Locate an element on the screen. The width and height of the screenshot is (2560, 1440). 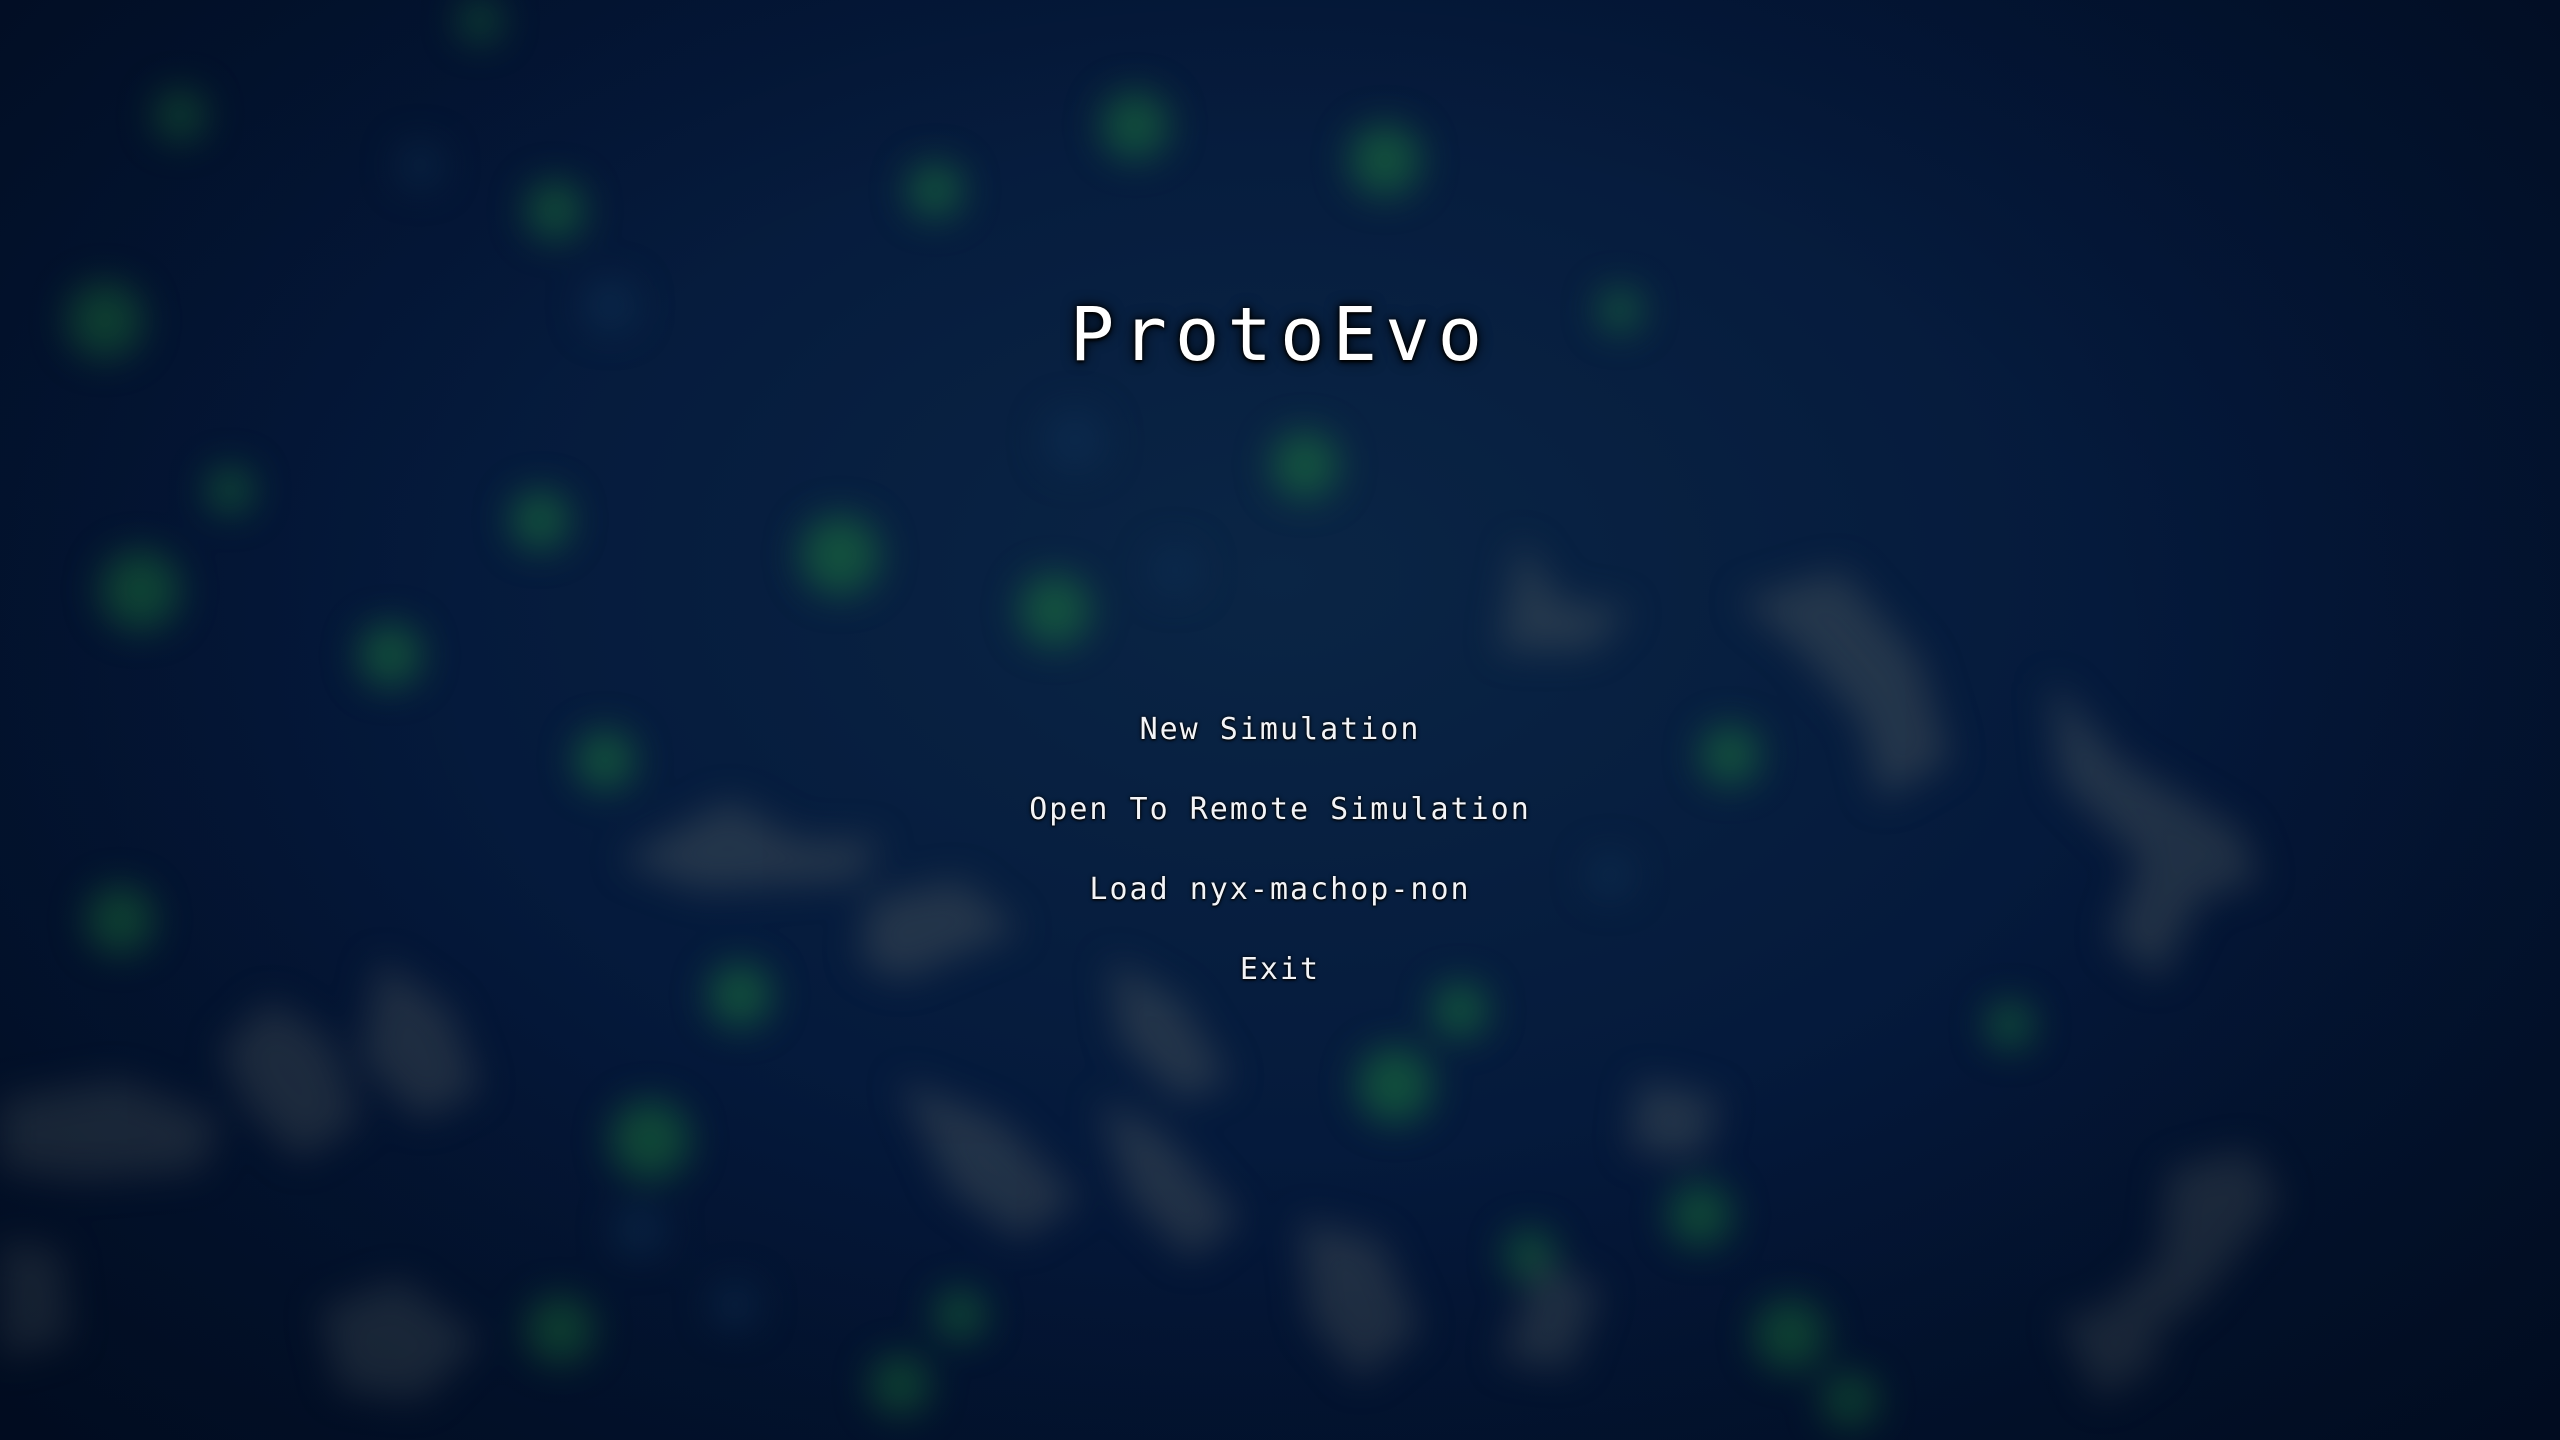
exit-button: Exit is located at coordinates (1280, 970).